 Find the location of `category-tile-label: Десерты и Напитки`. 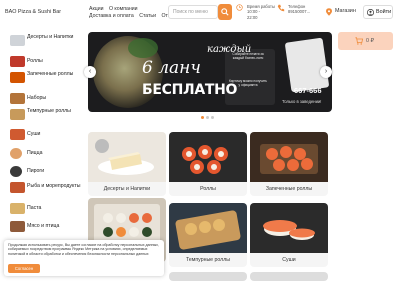

category-tile-label: Десерты и Напитки is located at coordinates (127, 189).